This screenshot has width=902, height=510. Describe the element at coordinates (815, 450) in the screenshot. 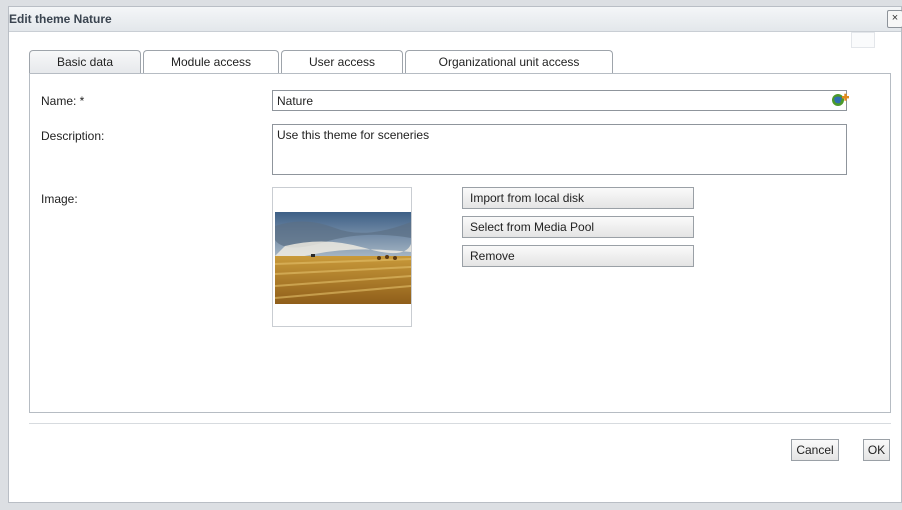

I see `cancel-button: Cancel` at that location.